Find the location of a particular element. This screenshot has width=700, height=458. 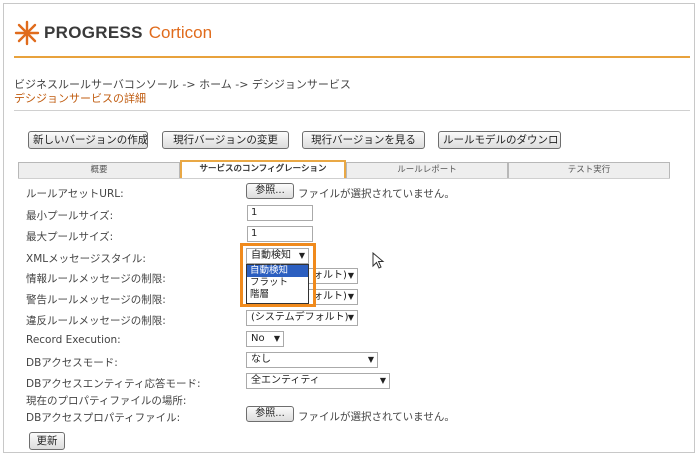

dropdown-option-flat: フラット is located at coordinates (277, 283).